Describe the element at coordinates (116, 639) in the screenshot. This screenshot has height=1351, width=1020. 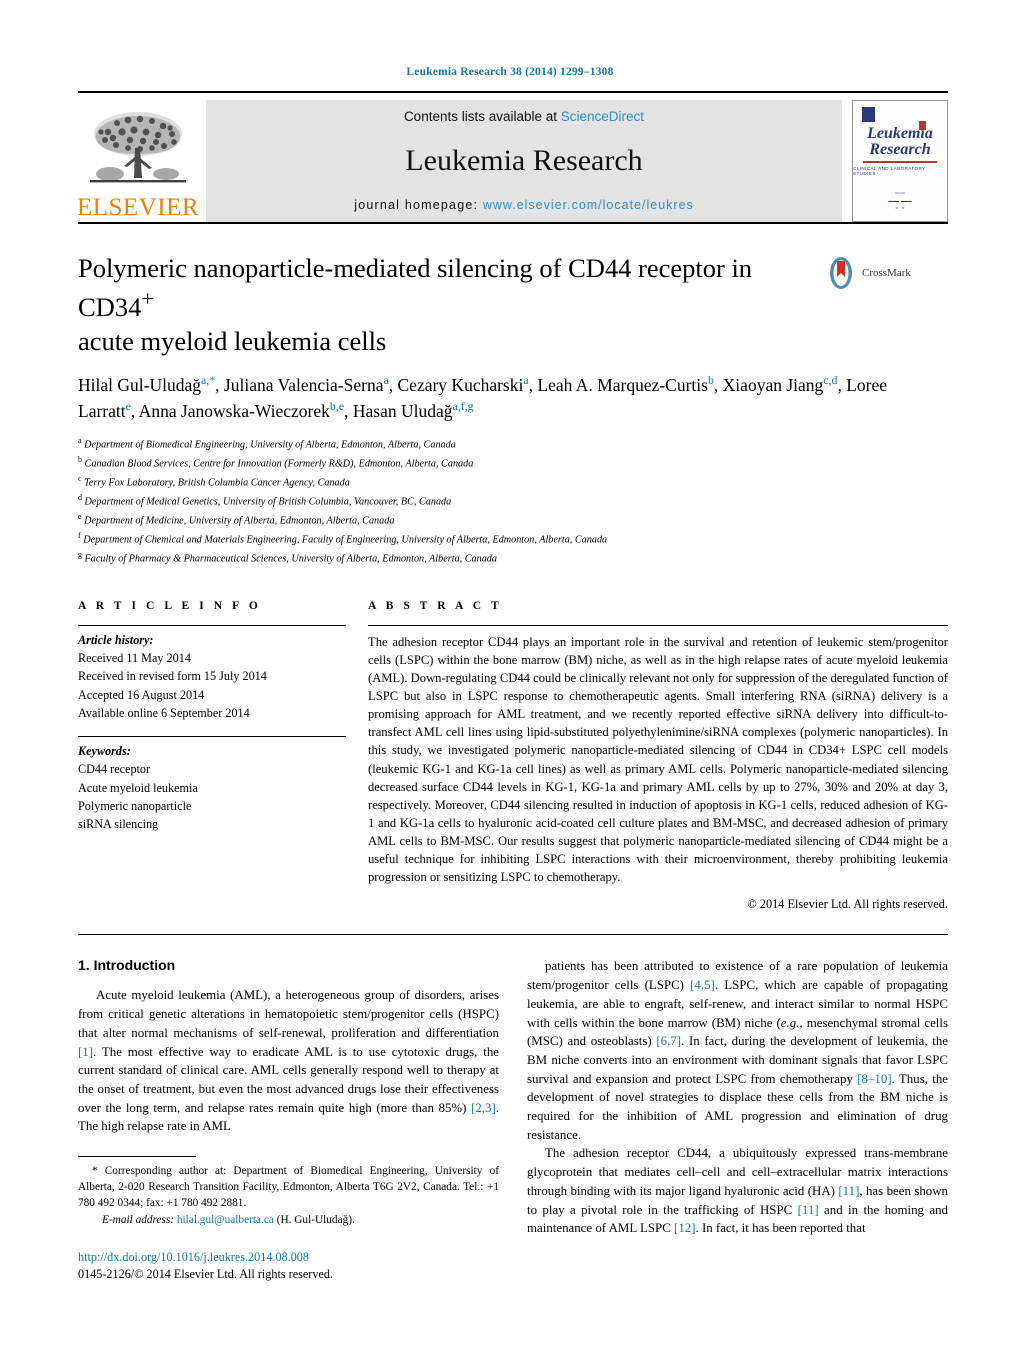
I see `article-history-label: Article history:` at that location.